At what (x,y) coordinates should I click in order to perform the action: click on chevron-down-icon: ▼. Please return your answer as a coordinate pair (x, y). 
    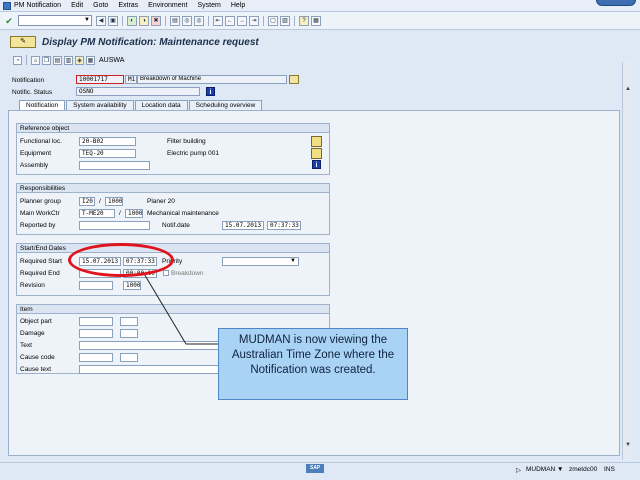
    Looking at the image, I should click on (560, 469).